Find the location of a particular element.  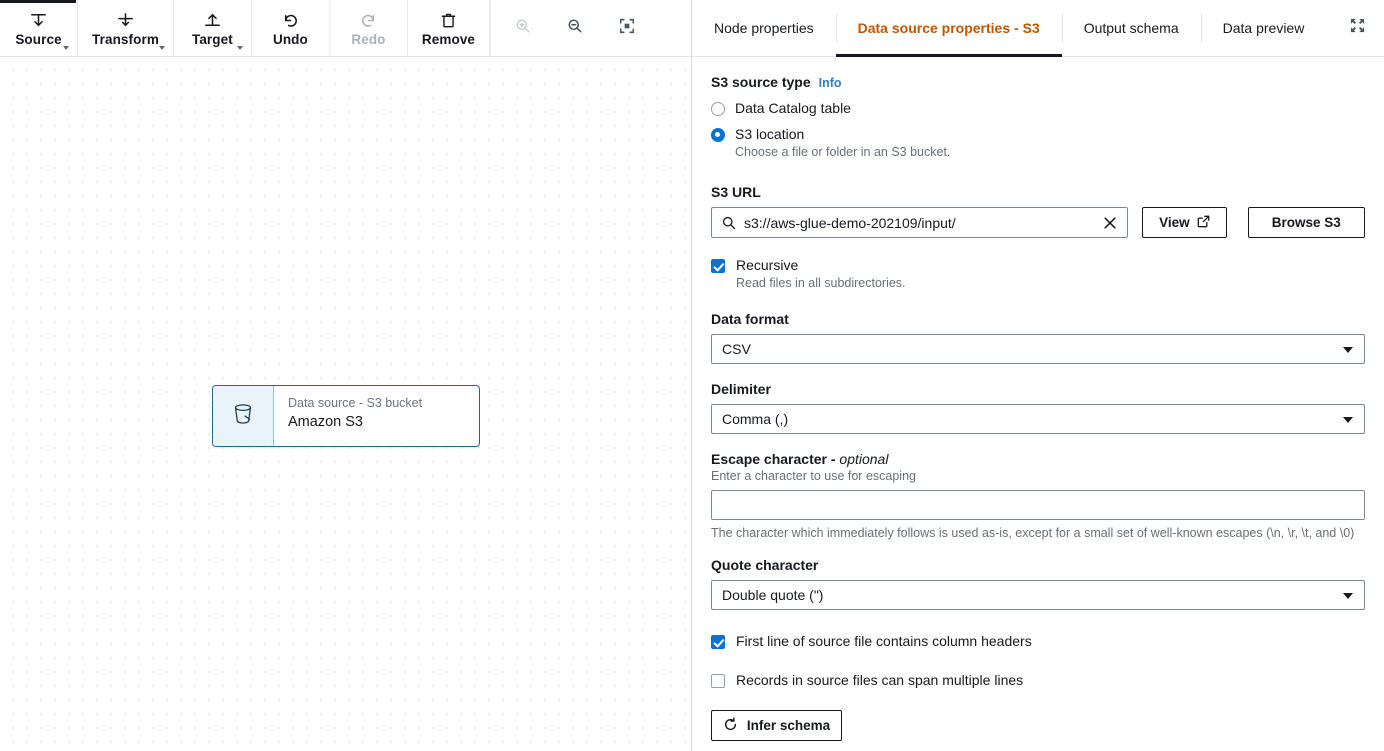

toolbar-undo-button: Undo is located at coordinates (291, 28).